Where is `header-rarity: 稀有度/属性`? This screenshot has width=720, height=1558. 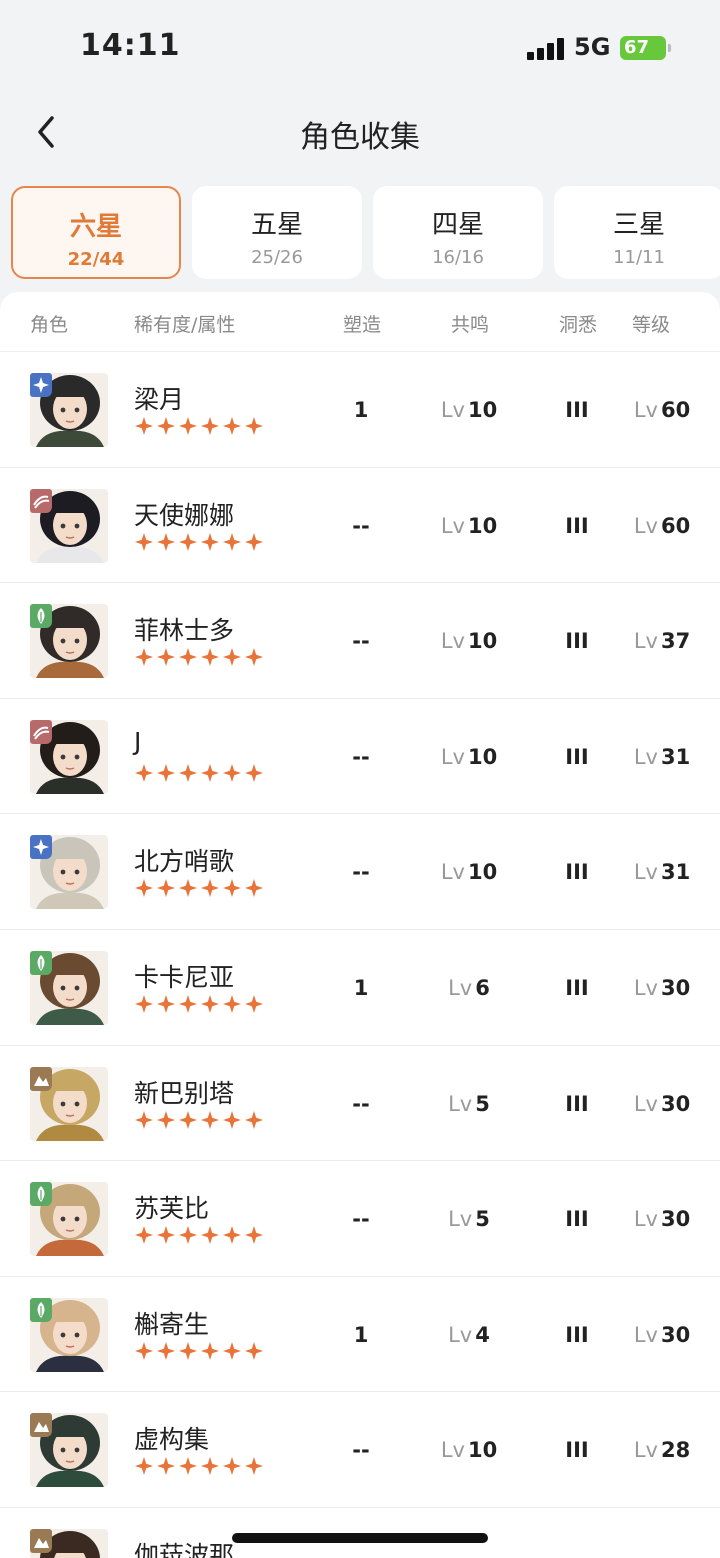 header-rarity: 稀有度/属性 is located at coordinates (185, 325).